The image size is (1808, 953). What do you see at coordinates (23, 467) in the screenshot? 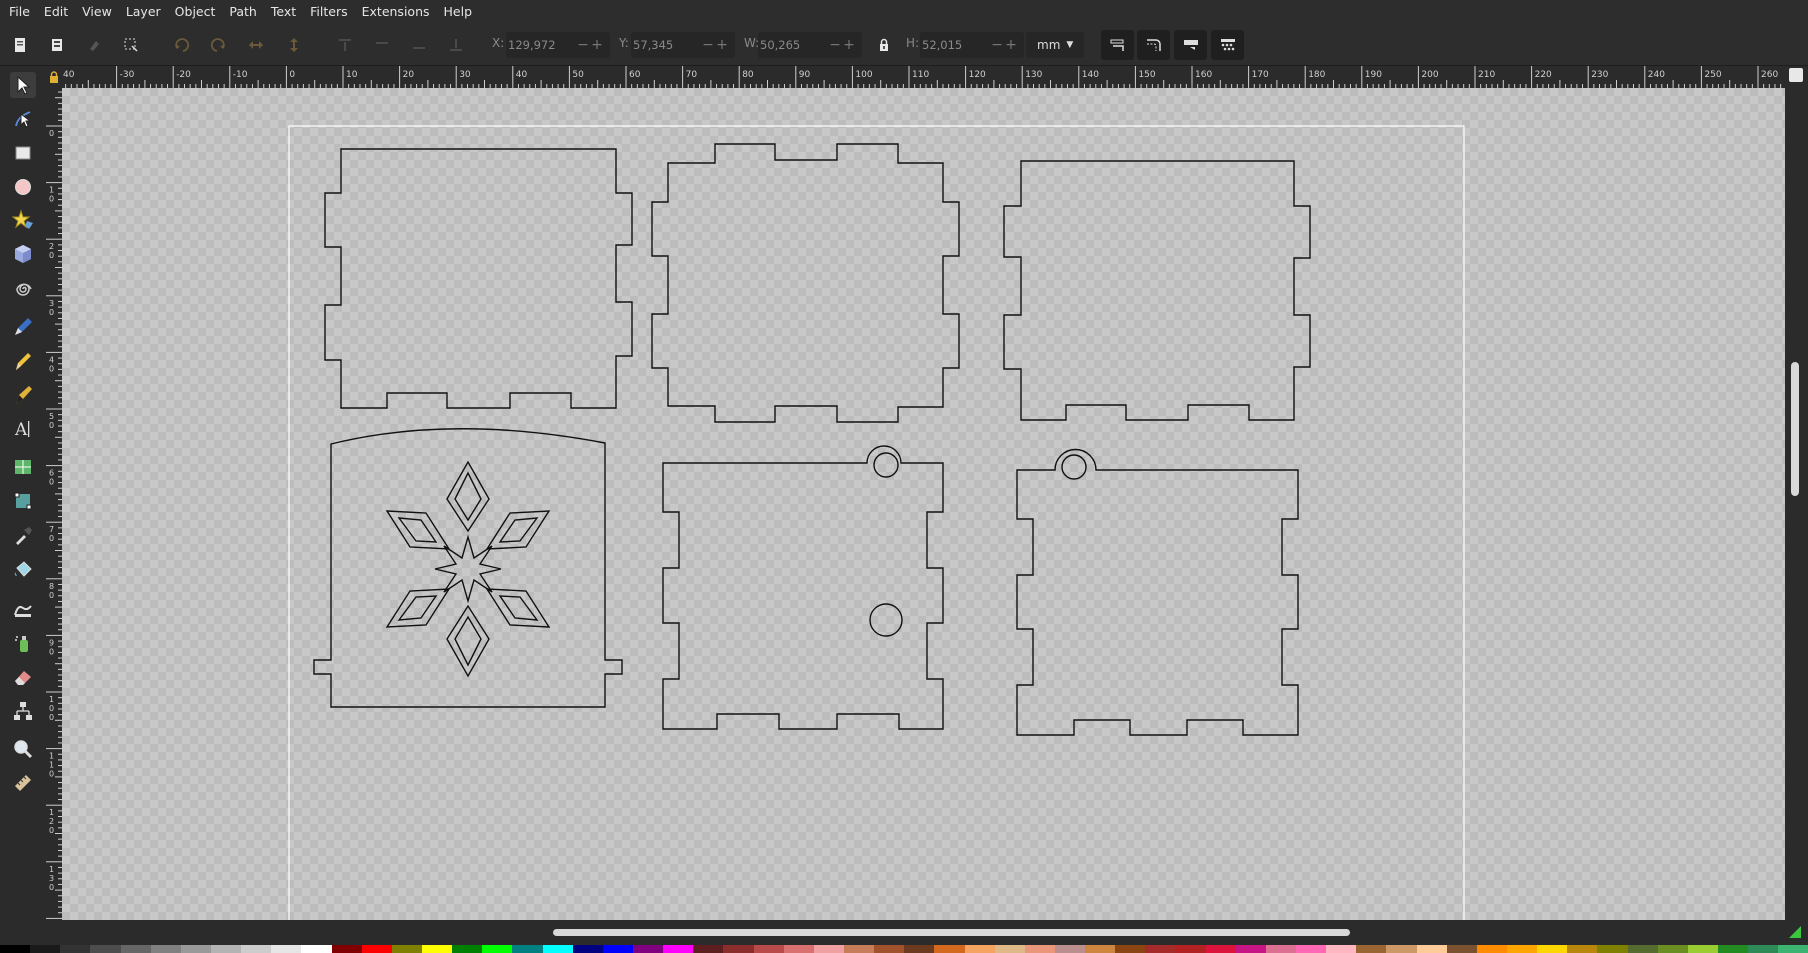
I see `mesh-tool` at bounding box center [23, 467].